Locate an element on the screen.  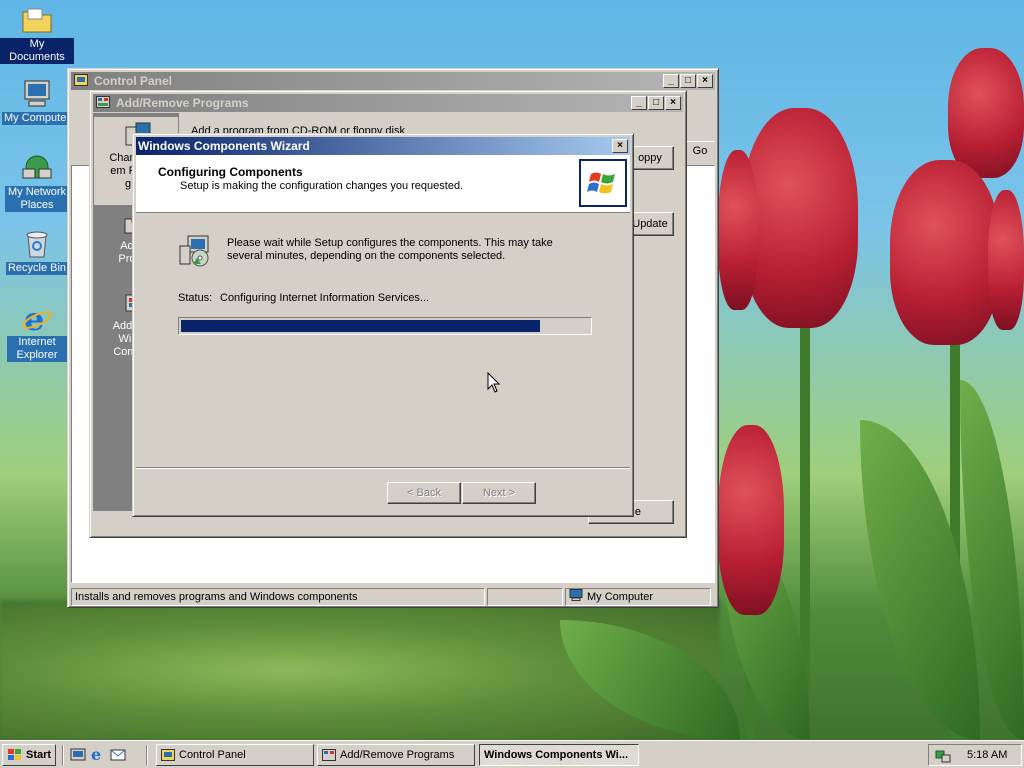
desktop-icon-label: My Network Places is located at coordinates (37, 199).